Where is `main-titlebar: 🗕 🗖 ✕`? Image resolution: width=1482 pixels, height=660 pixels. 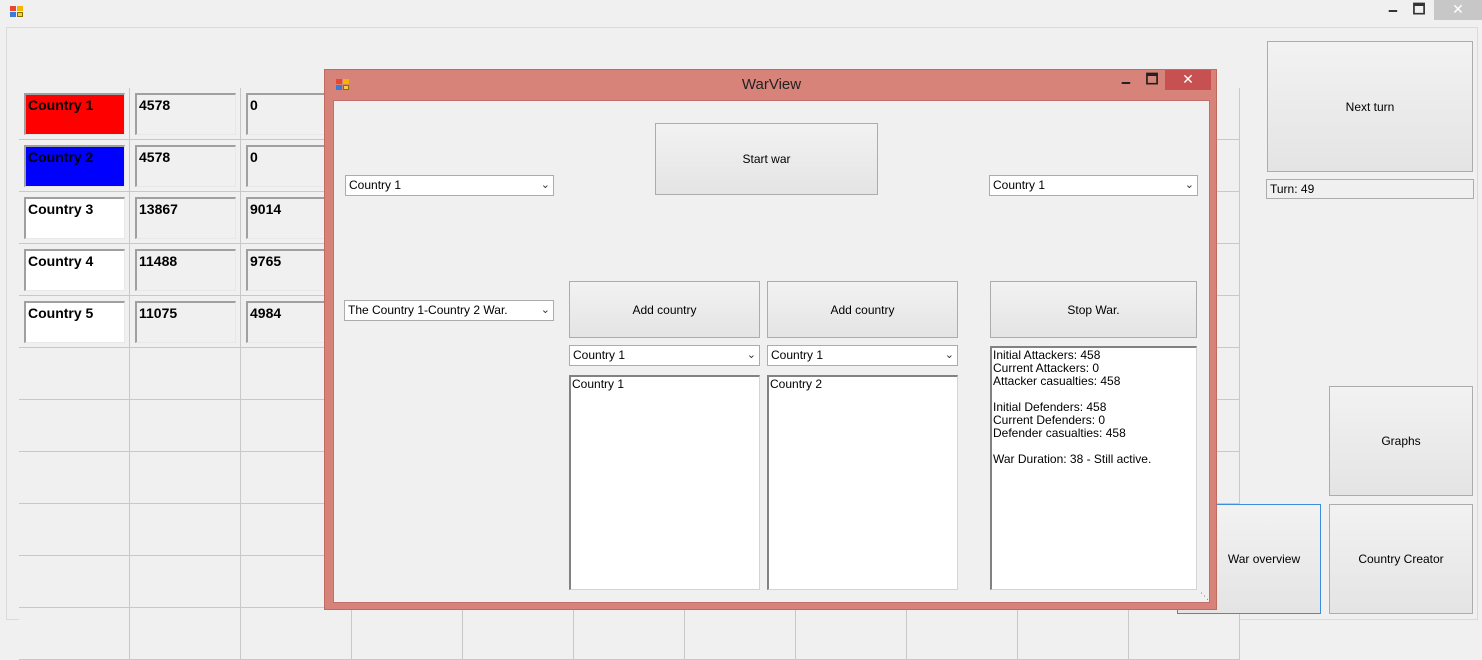 main-titlebar: 🗕 🗖 ✕ is located at coordinates (741, 12).